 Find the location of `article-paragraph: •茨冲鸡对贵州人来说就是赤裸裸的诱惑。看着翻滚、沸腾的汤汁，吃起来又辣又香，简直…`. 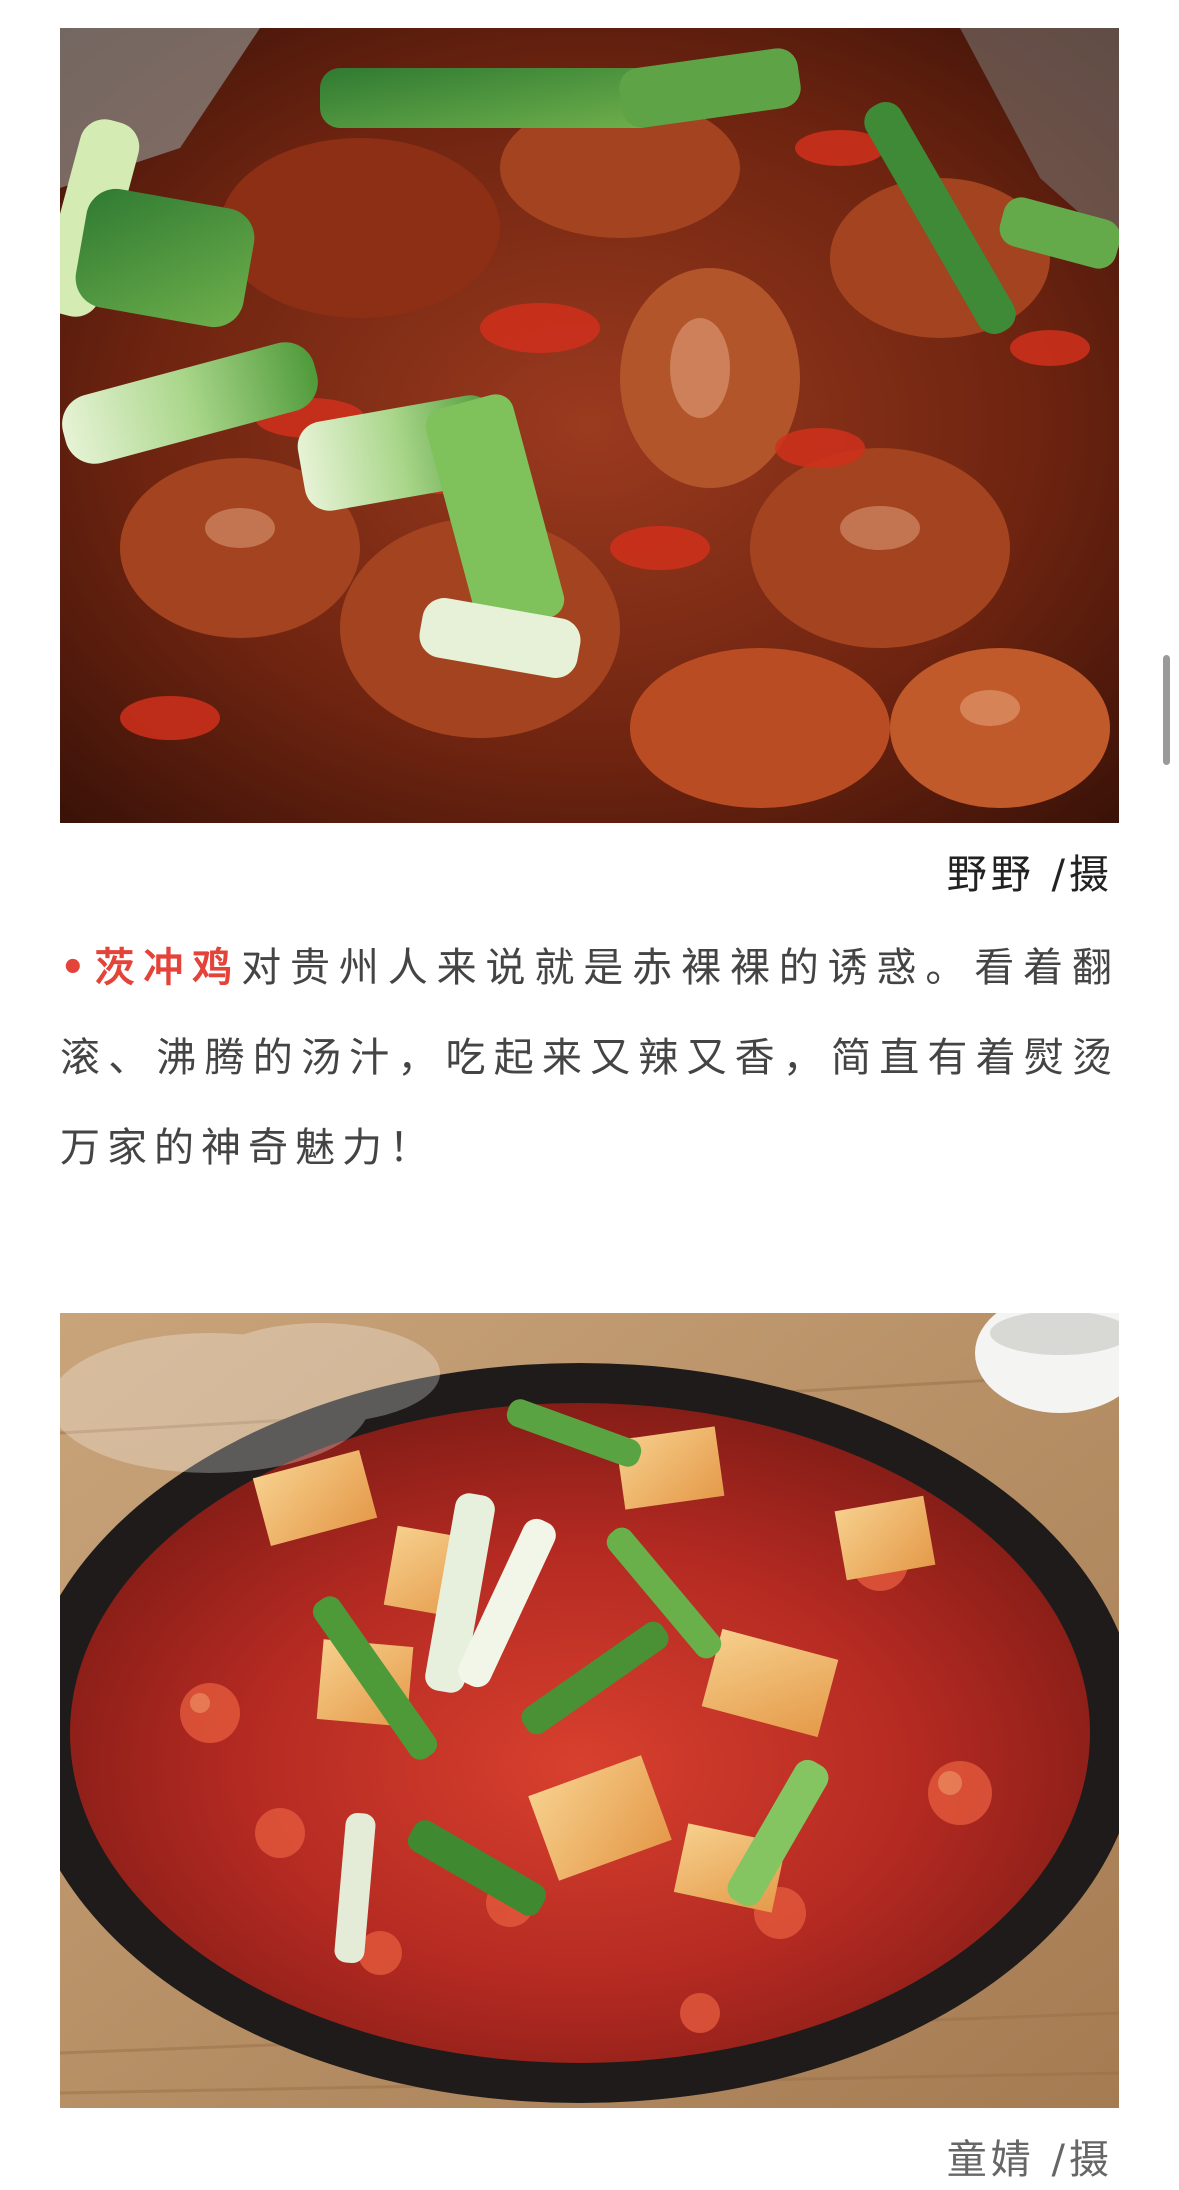

article-paragraph: •茨冲鸡对贵州人来说就是赤裸裸的诱惑。看着翻滚、沸腾的汤汁，吃起来又辣又香，简直… is located at coordinates (589, 1058).